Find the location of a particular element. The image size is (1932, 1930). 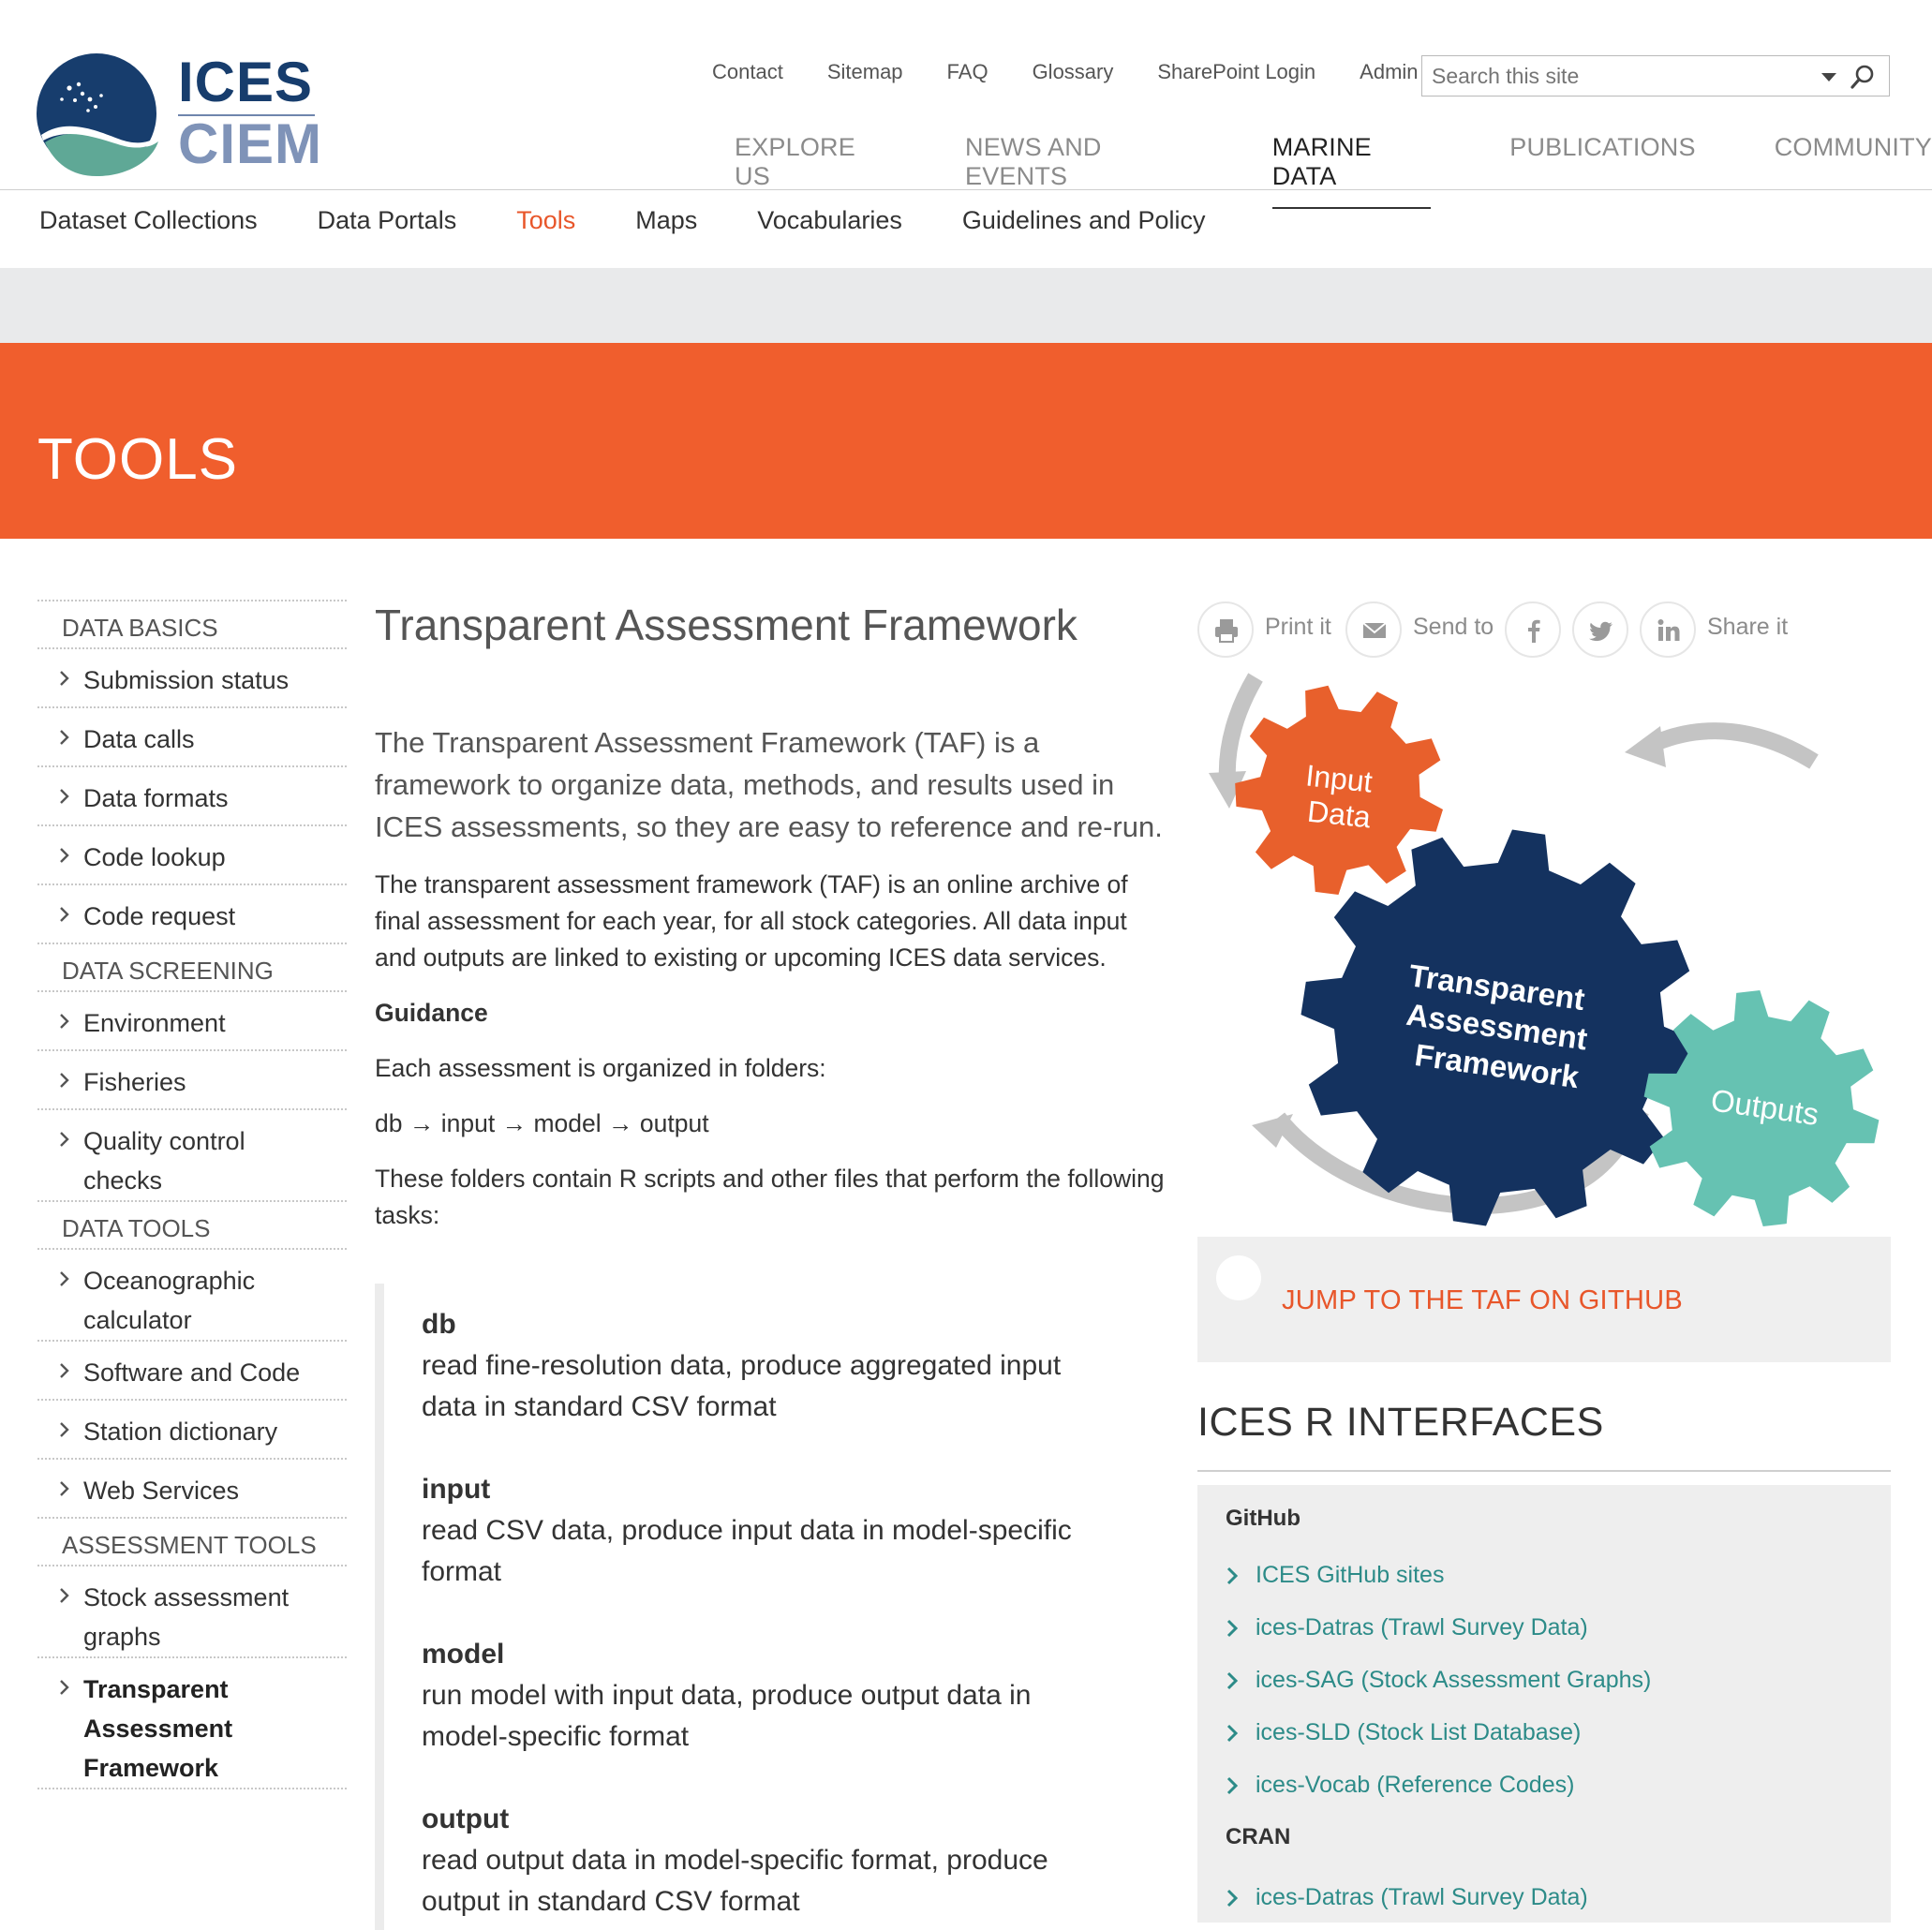

send-button is located at coordinates (1374, 630).